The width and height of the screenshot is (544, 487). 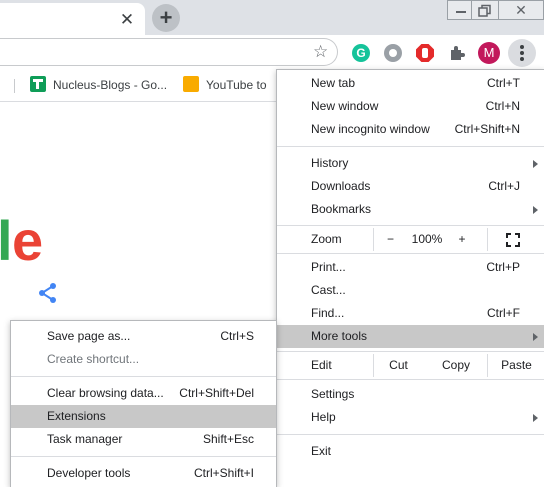 What do you see at coordinates (143, 416) in the screenshot?
I see `menu-item-extensions: Extensions` at bounding box center [143, 416].